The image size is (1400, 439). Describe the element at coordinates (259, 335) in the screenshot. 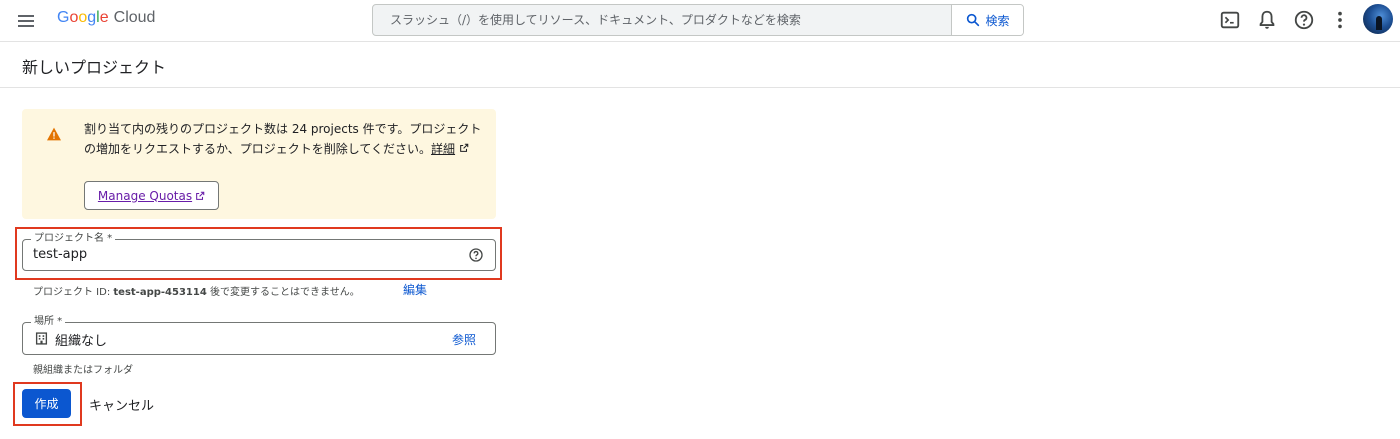

I see `location-field: 場所 * 組織なし 参照` at that location.